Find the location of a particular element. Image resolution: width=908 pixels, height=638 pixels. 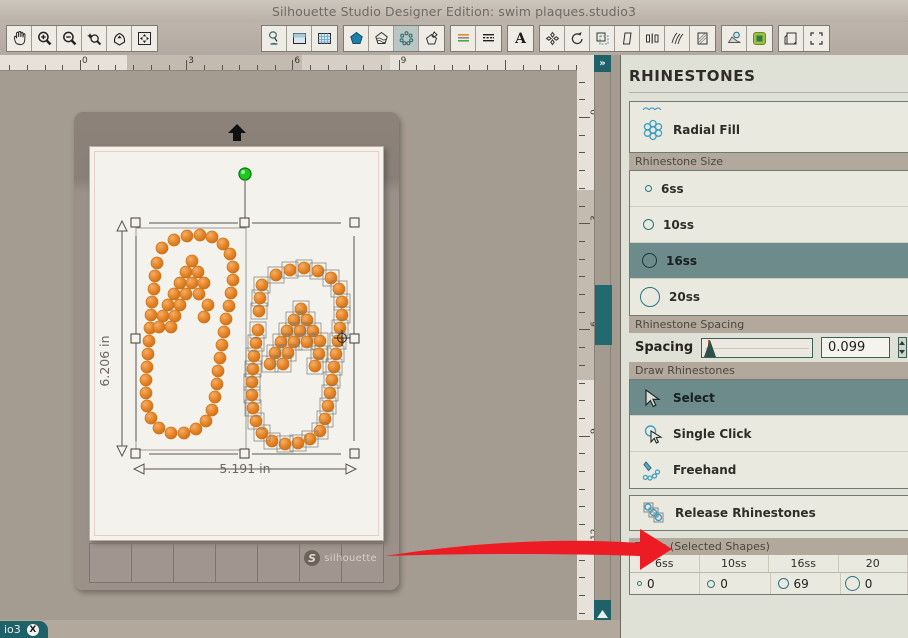

status-bar is located at coordinates (310, 629).